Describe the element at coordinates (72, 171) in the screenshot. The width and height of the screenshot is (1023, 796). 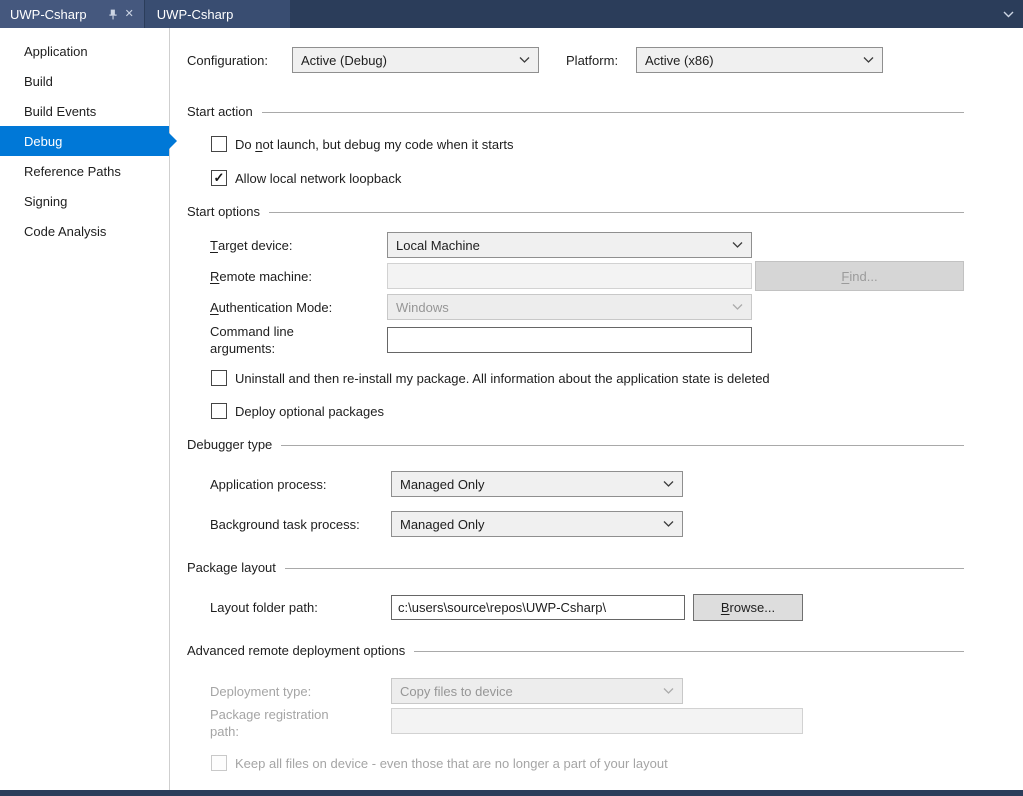
I see `sidebar-item-label: Reference Paths` at that location.